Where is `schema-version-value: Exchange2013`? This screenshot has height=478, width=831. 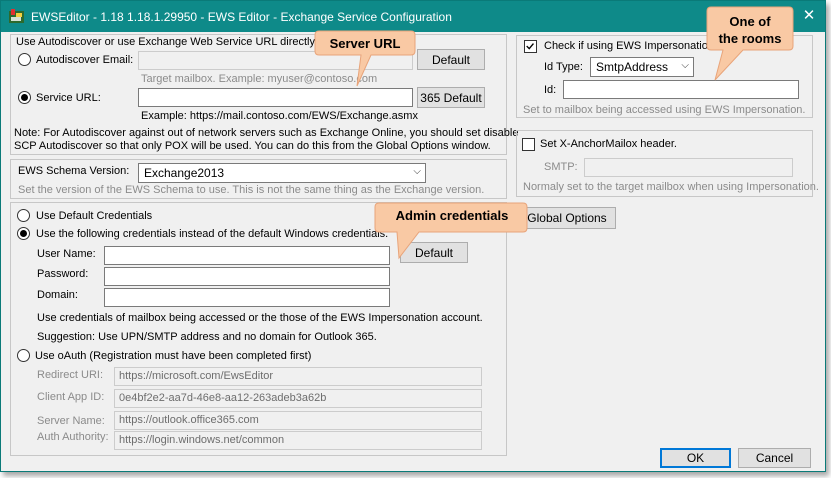
schema-version-value: Exchange2013 is located at coordinates (184, 173).